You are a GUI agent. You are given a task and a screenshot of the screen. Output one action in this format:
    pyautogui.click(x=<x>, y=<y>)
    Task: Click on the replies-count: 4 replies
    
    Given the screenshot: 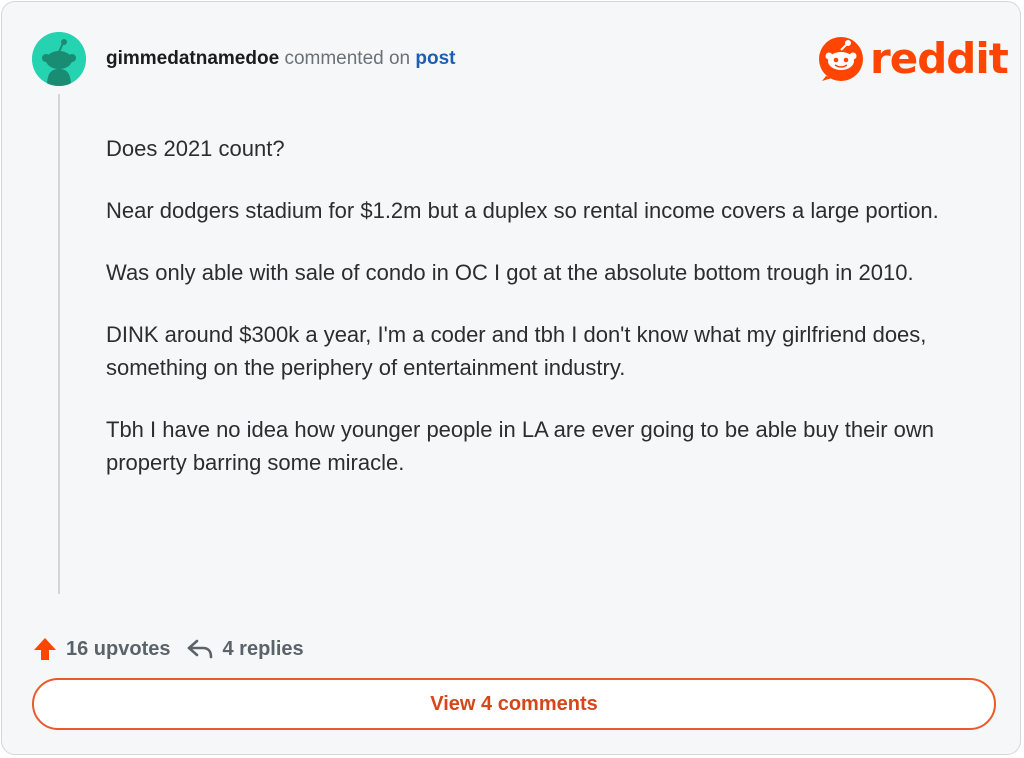 What is the action you would take?
    pyautogui.click(x=262, y=649)
    